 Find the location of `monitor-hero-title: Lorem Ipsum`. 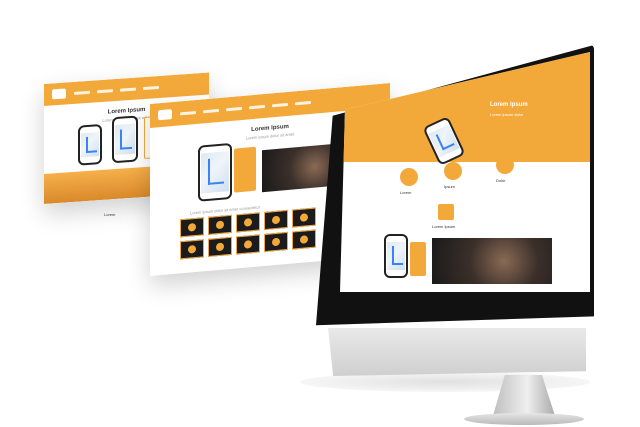

monitor-hero-title: Lorem Ipsum is located at coordinates (509, 105).